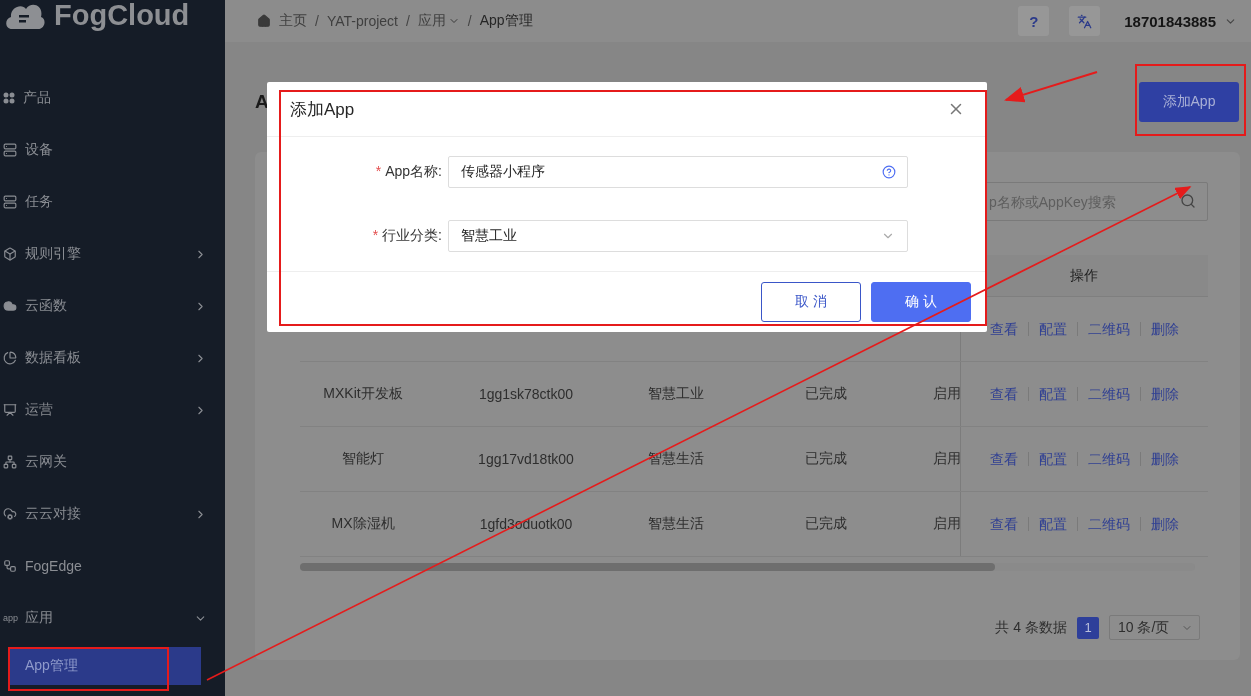  What do you see at coordinates (811, 302) in the screenshot?
I see `cancel-button: 取 消` at bounding box center [811, 302].